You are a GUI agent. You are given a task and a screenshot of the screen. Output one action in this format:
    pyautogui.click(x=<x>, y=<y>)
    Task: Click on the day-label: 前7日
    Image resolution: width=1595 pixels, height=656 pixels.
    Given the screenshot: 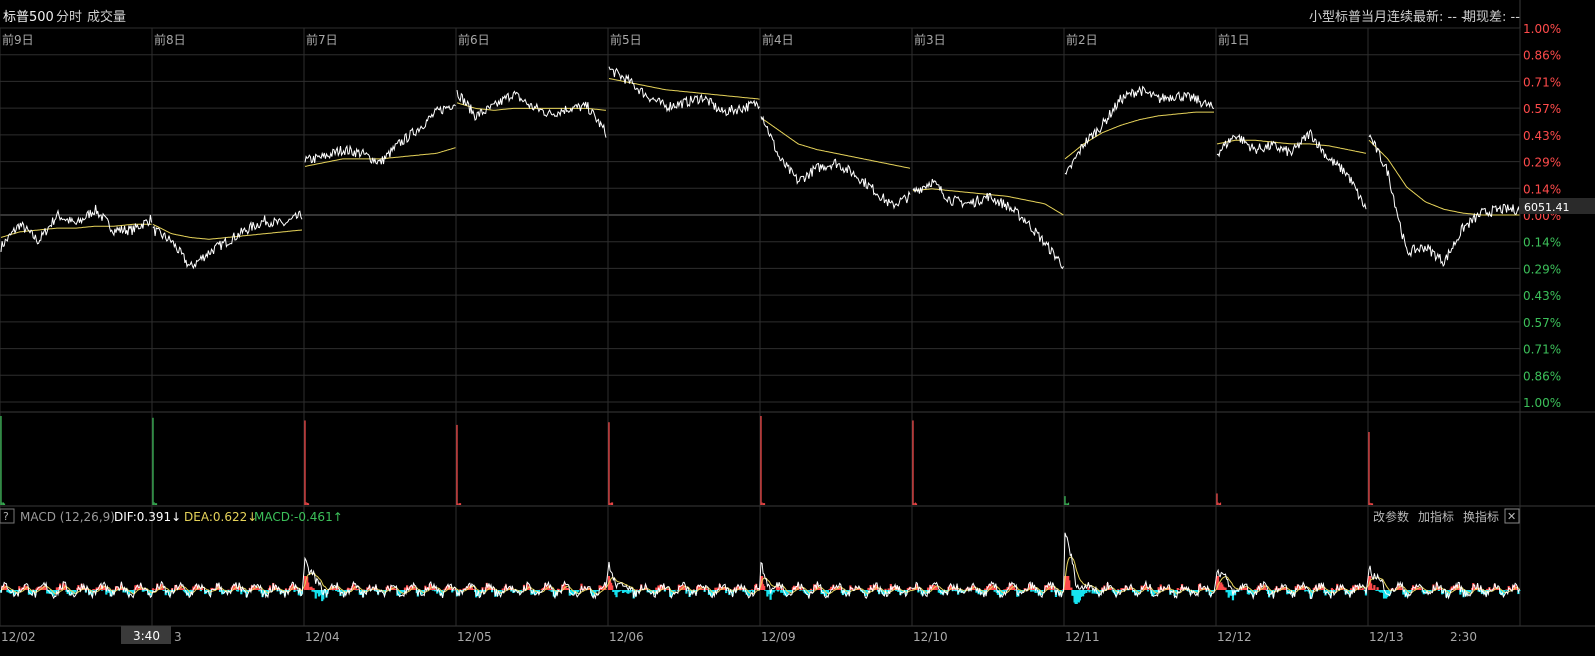 What is the action you would take?
    pyautogui.click(x=322, y=39)
    